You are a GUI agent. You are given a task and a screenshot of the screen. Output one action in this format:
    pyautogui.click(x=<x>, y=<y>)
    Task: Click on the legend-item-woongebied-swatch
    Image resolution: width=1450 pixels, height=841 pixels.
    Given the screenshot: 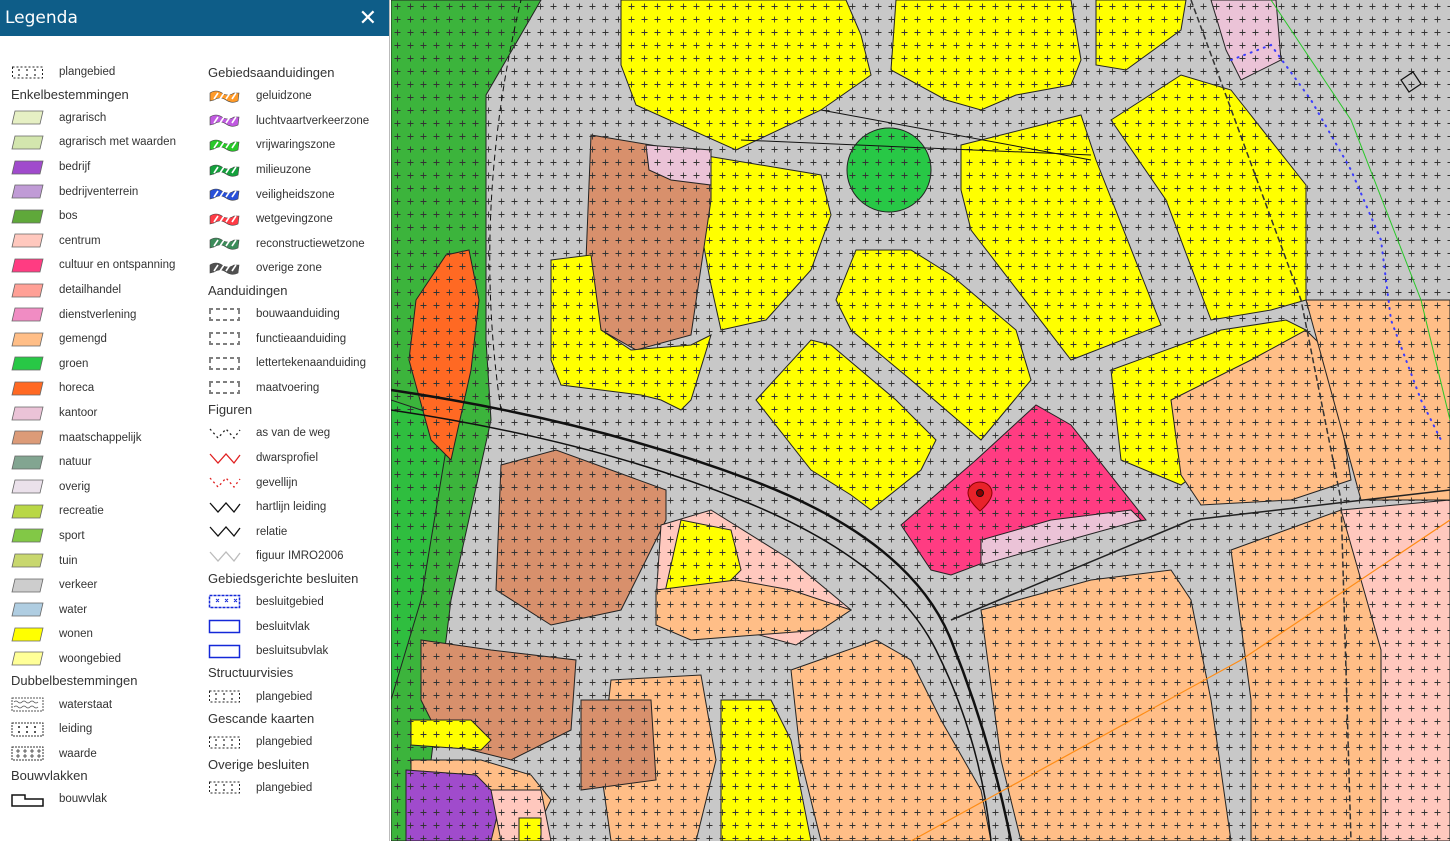 What is the action you would take?
    pyautogui.click(x=27, y=658)
    